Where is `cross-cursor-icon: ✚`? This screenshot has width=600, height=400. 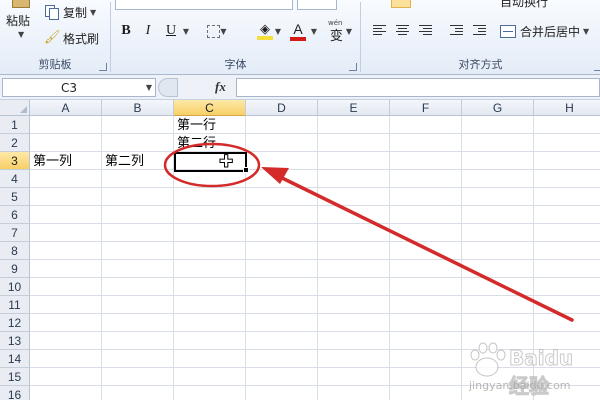
cross-cursor-icon: ✚ is located at coordinates (226, 162).